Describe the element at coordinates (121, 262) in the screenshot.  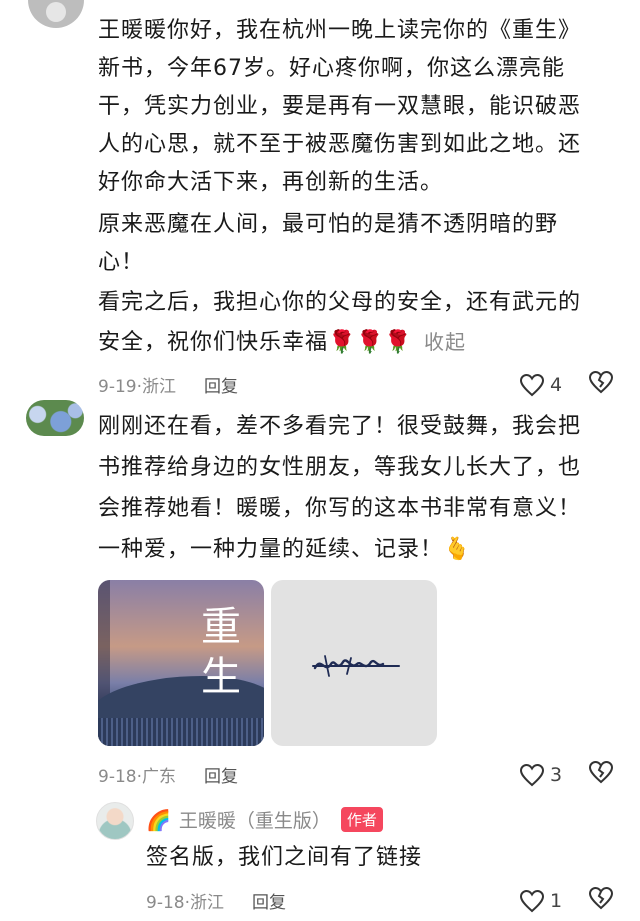
I see `comment-line: 心！` at that location.